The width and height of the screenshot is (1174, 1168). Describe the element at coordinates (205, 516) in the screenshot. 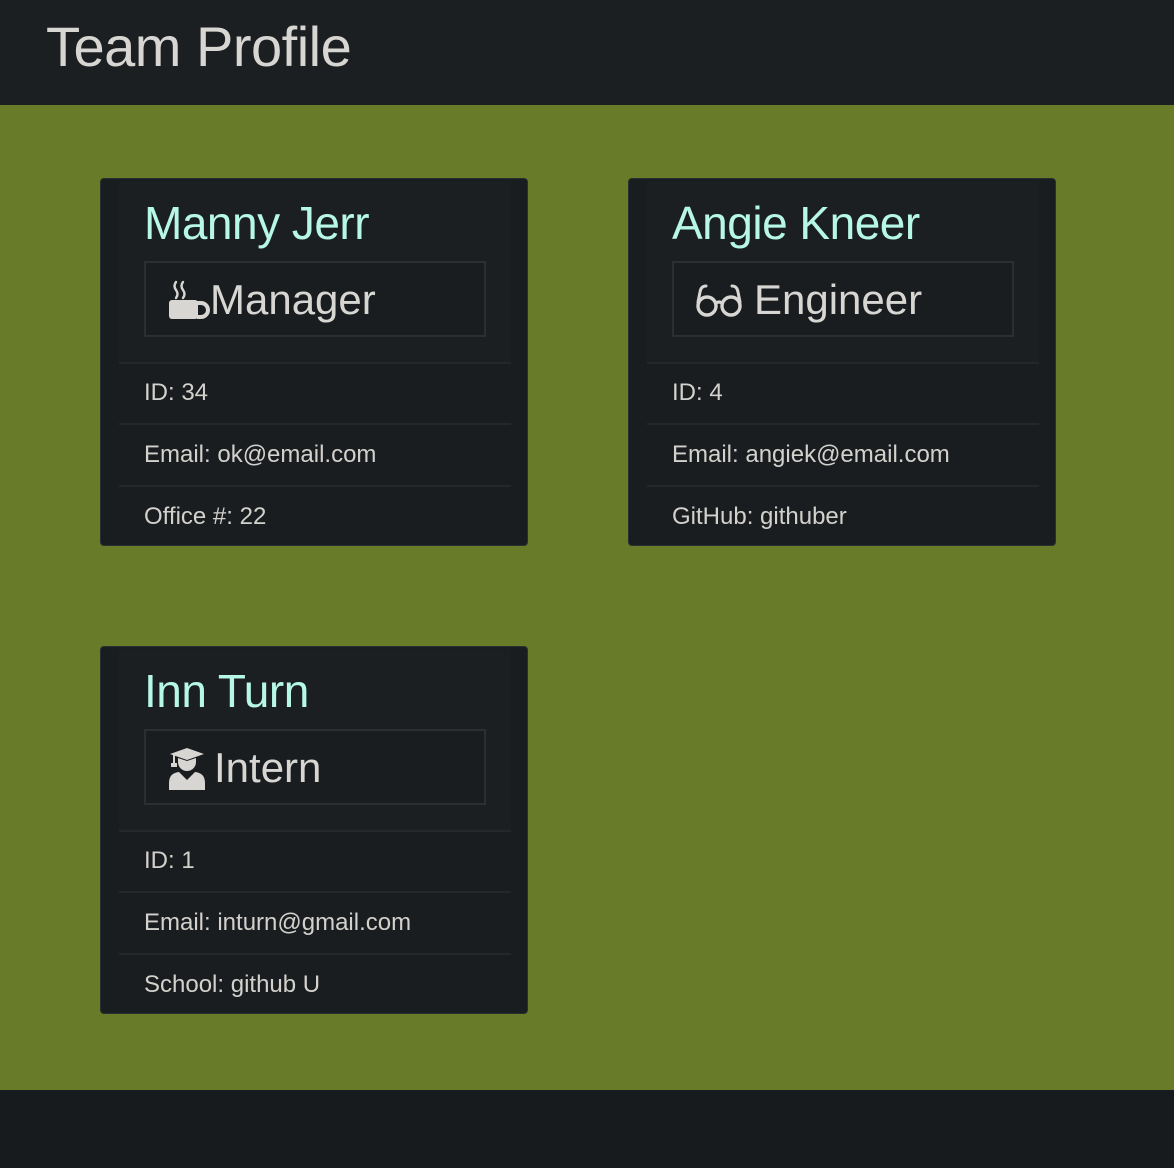

I see `employee-office-number: Office #: 22` at that location.